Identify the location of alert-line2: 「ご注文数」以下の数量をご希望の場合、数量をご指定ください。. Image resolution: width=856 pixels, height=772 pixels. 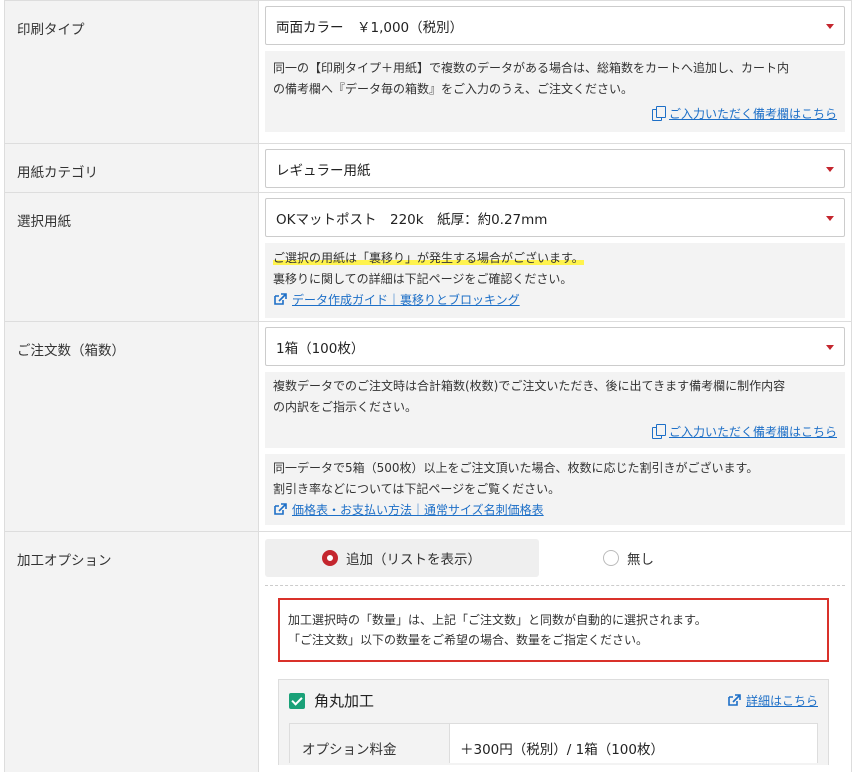
(468, 640).